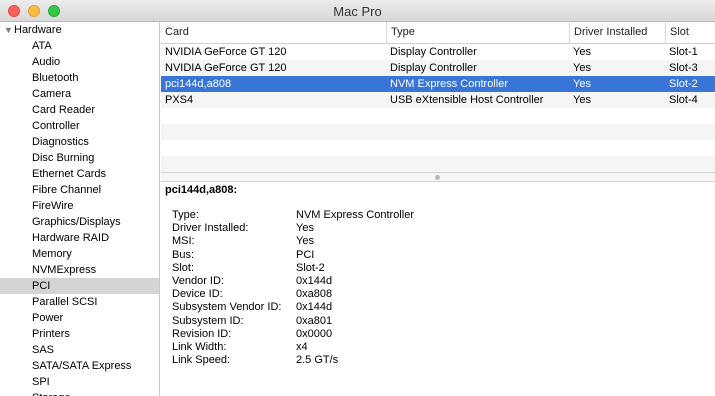 This screenshot has width=715, height=396. What do you see at coordinates (79, 286) in the screenshot?
I see `sidebar-item-pci: PCI` at bounding box center [79, 286].